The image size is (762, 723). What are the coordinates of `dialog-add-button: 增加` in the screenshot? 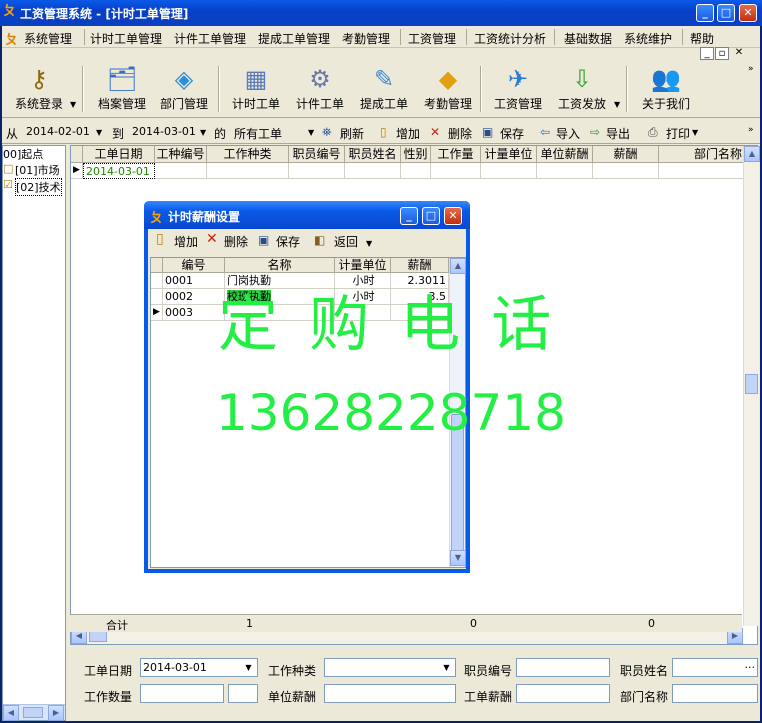 It's located at (186, 241).